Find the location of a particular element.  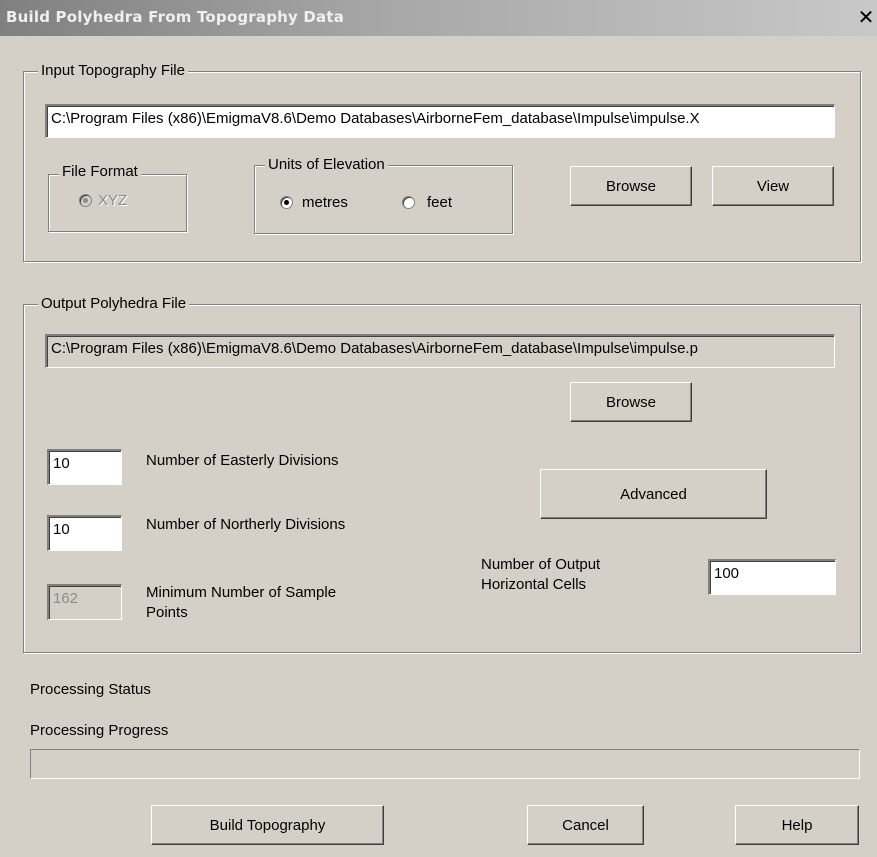

horizontal-cells-label-line1: Number of Output is located at coordinates (541, 564).